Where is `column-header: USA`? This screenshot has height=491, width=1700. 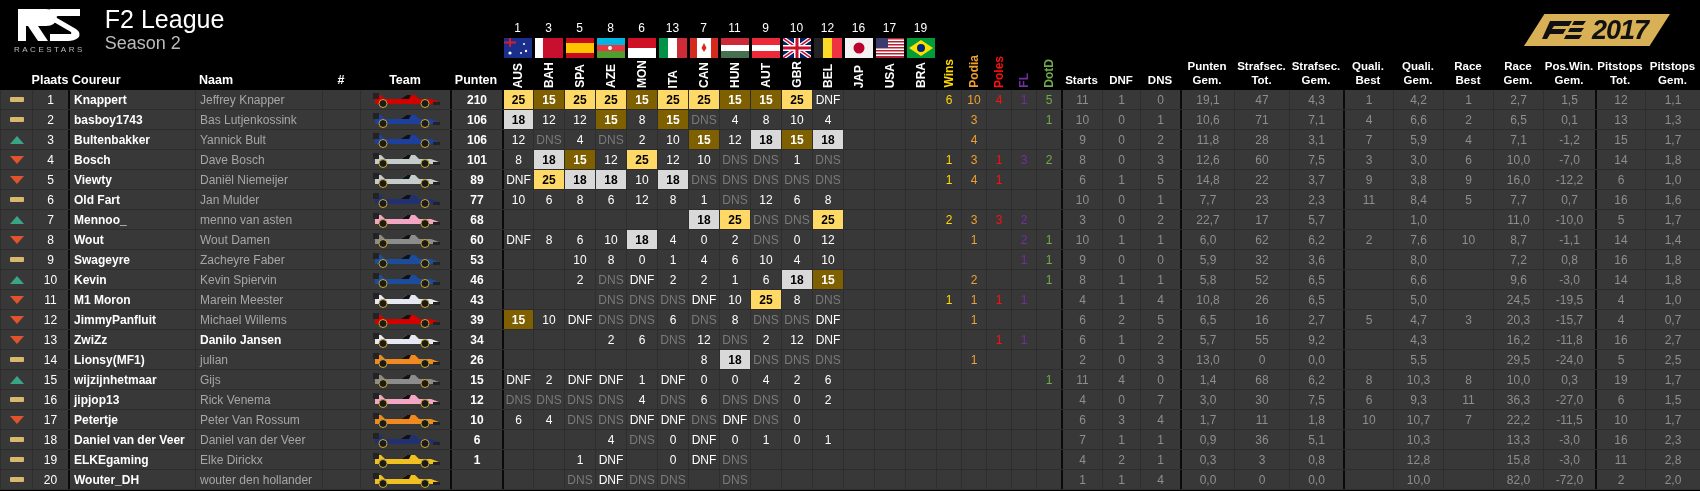 column-header: USA is located at coordinates (889, 75).